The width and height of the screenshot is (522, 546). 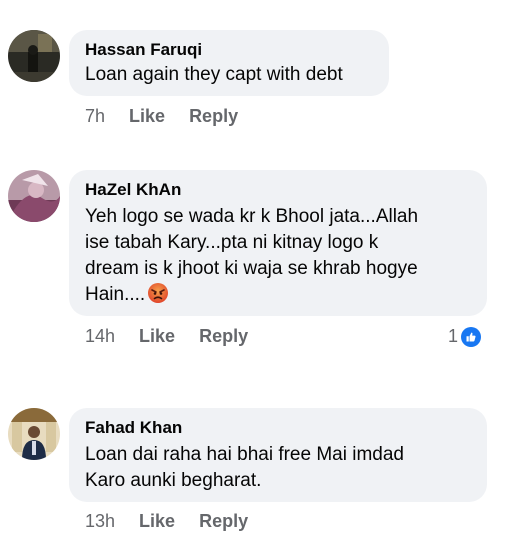 What do you see at coordinates (214, 74) in the screenshot?
I see `comment-text: Loan again they capt with debt` at bounding box center [214, 74].